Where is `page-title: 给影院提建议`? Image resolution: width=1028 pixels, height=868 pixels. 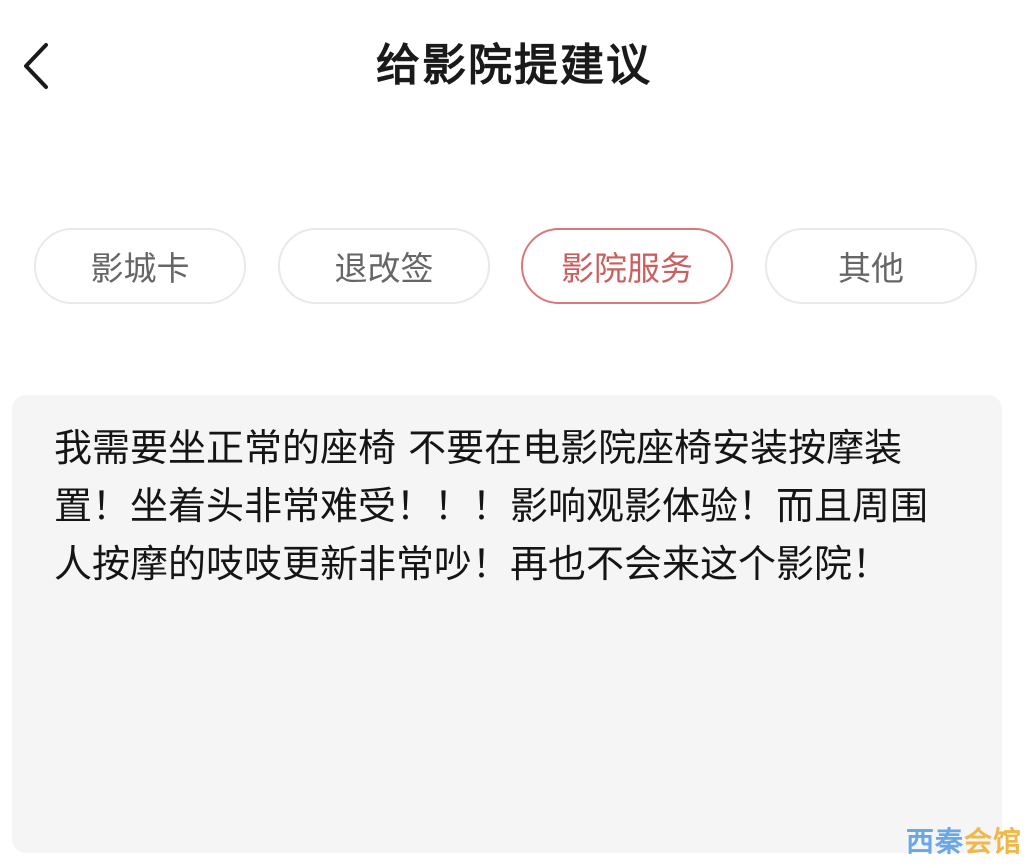 page-title: 给影院提建议 is located at coordinates (514, 65).